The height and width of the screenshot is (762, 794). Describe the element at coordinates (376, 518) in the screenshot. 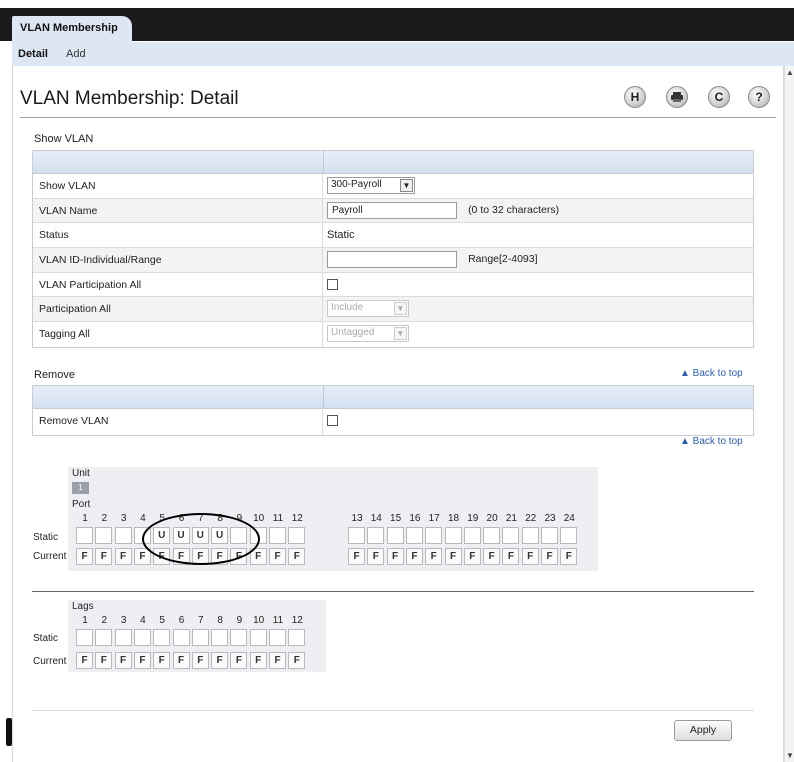

I see `port-number: 14` at that location.